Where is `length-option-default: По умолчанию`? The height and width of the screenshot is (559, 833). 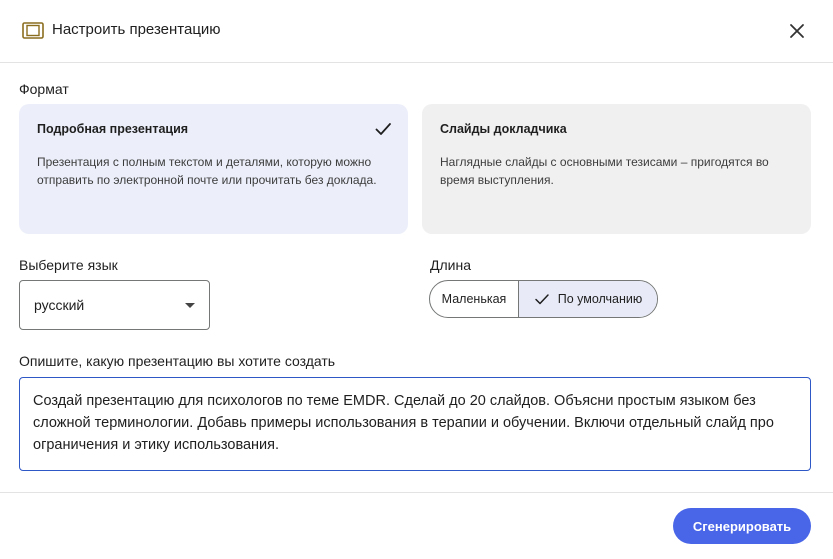 length-option-default: По умолчанию is located at coordinates (588, 299).